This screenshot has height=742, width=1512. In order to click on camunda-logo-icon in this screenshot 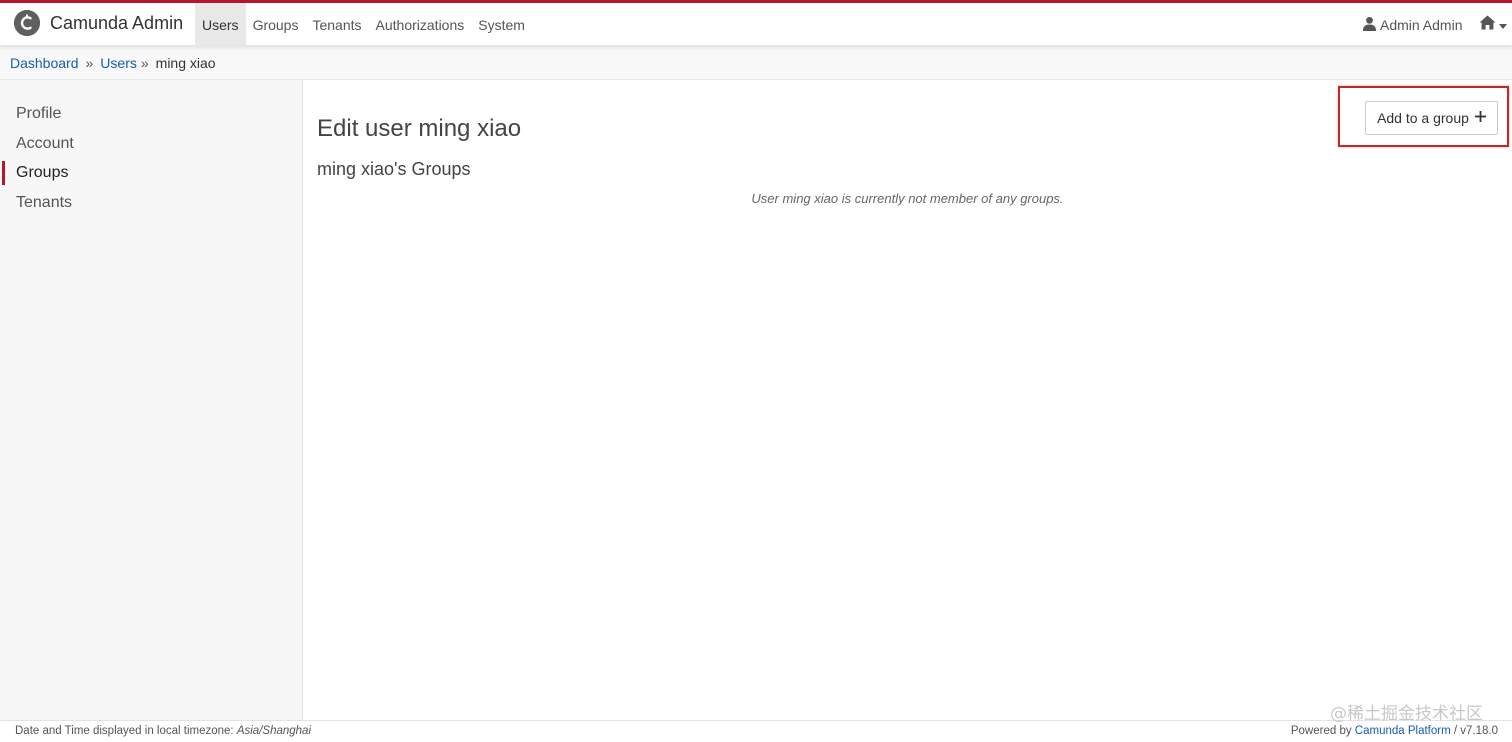, I will do `click(27, 23)`.